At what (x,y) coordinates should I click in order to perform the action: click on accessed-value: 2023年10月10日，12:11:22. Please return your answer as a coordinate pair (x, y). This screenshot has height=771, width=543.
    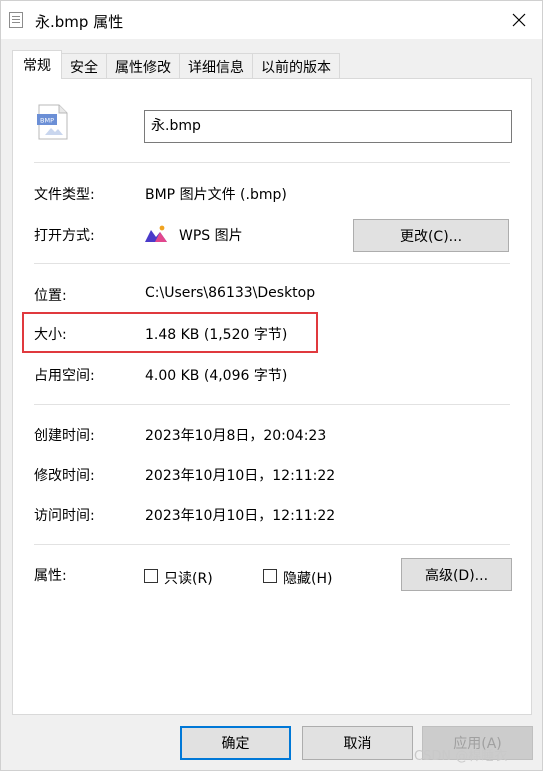
    Looking at the image, I should click on (240, 516).